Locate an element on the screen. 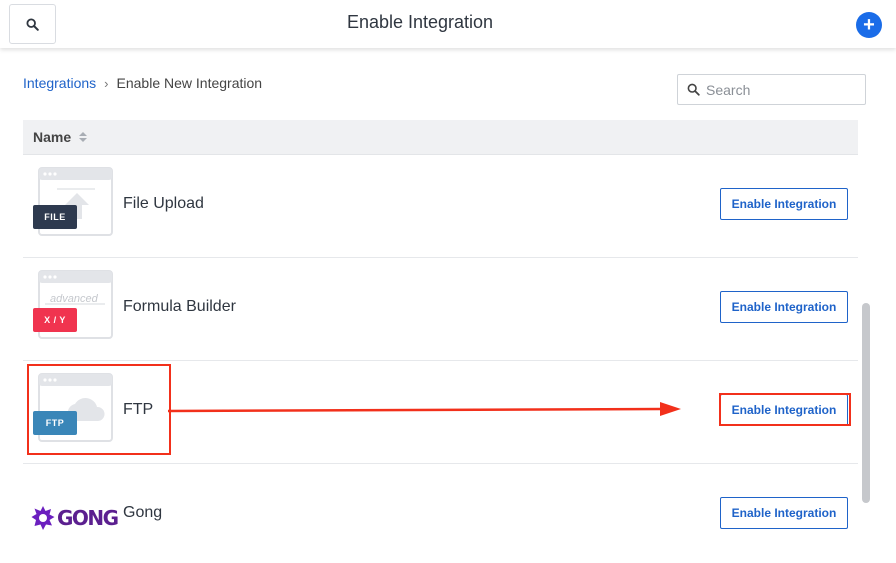 The width and height of the screenshot is (896, 563). top-bar: Enable Integration + is located at coordinates (448, 24).